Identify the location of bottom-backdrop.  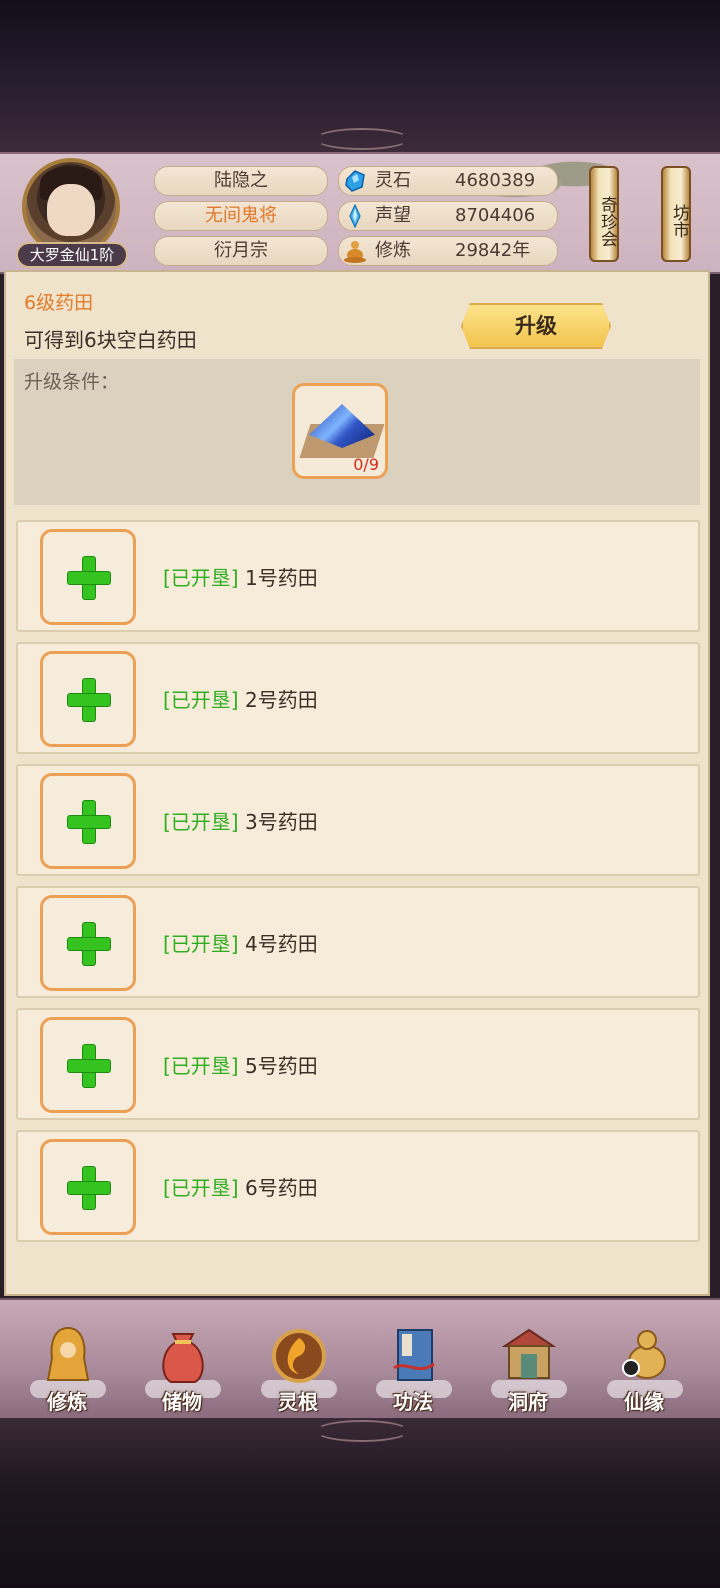
(360, 1503).